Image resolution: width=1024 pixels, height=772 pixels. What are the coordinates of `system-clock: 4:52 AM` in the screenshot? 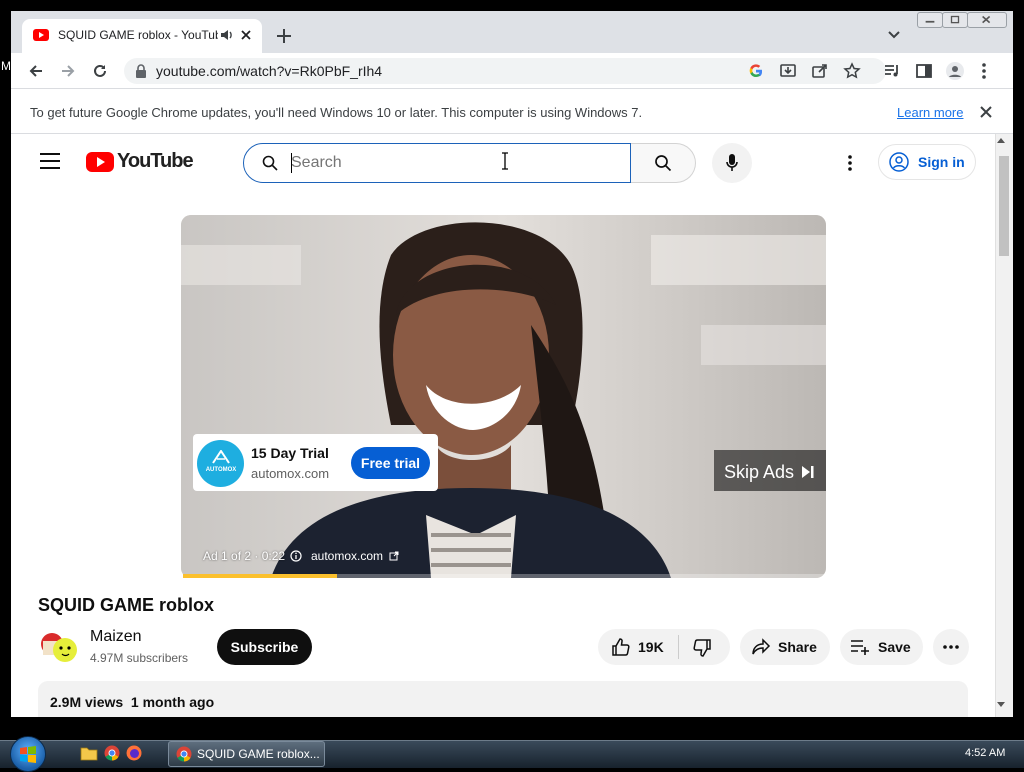 It's located at (985, 753).